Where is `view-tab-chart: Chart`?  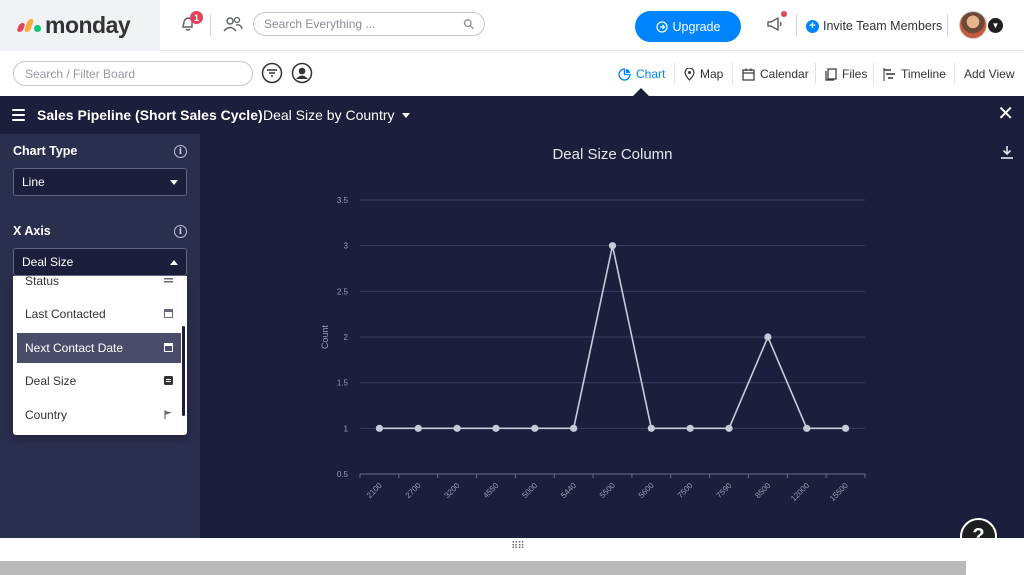
view-tab-chart: Chart is located at coordinates (641, 74).